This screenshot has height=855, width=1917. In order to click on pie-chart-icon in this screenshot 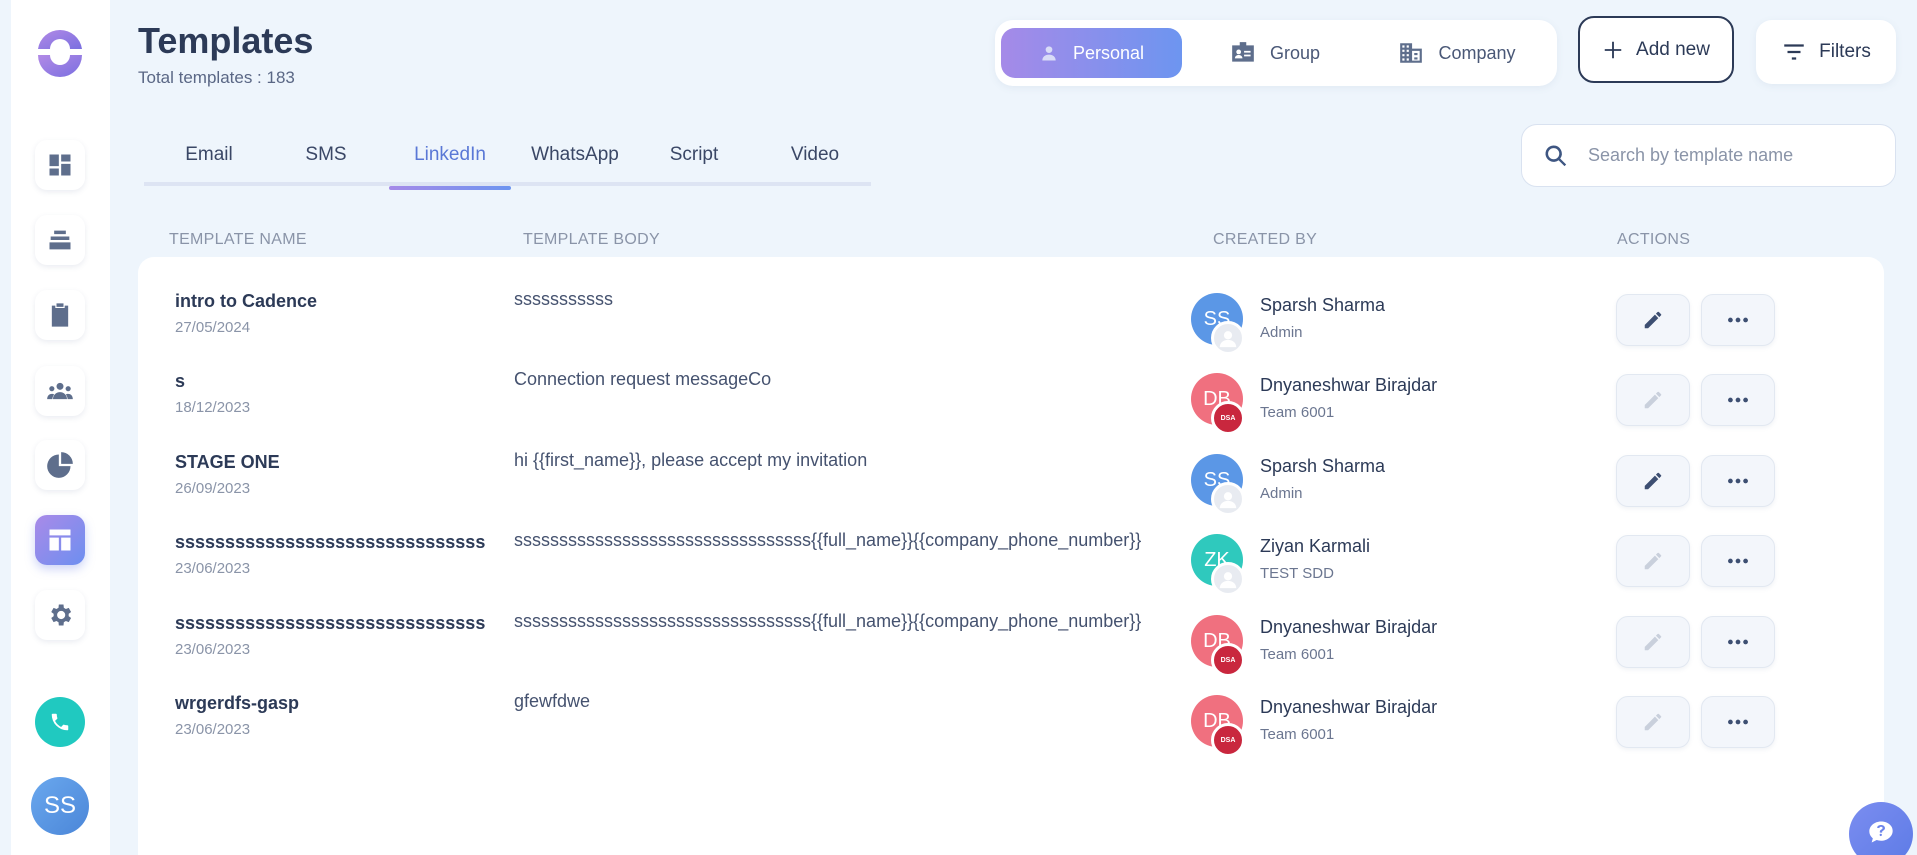, I will do `click(60, 465)`.